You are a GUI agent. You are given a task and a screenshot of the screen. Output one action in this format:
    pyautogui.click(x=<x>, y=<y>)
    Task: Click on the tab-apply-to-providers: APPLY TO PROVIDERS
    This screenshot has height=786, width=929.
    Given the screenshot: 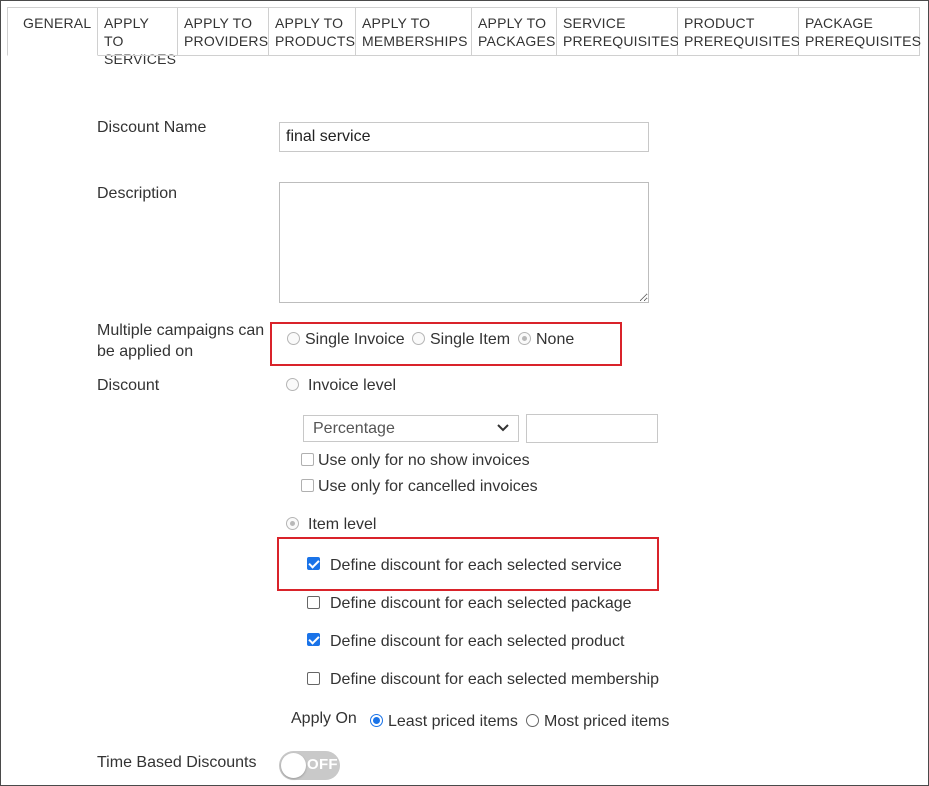 What is the action you would take?
    pyautogui.click(x=223, y=31)
    